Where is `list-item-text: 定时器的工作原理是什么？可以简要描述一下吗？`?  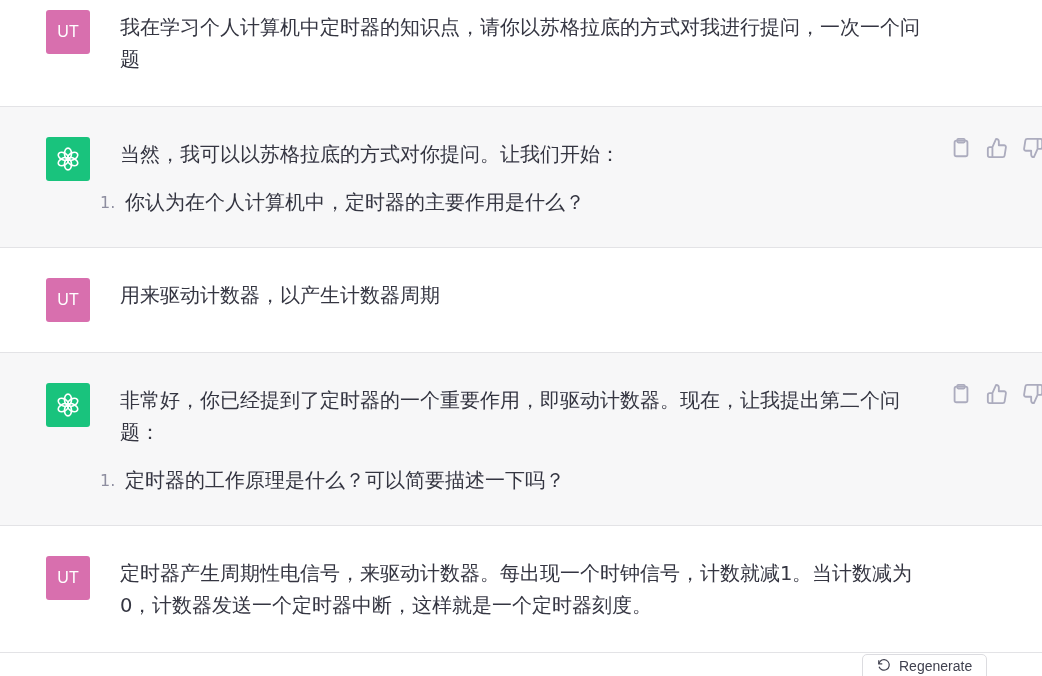
list-item-text: 定时器的工作原理是什么？可以简要描述一下吗？ is located at coordinates (345, 481).